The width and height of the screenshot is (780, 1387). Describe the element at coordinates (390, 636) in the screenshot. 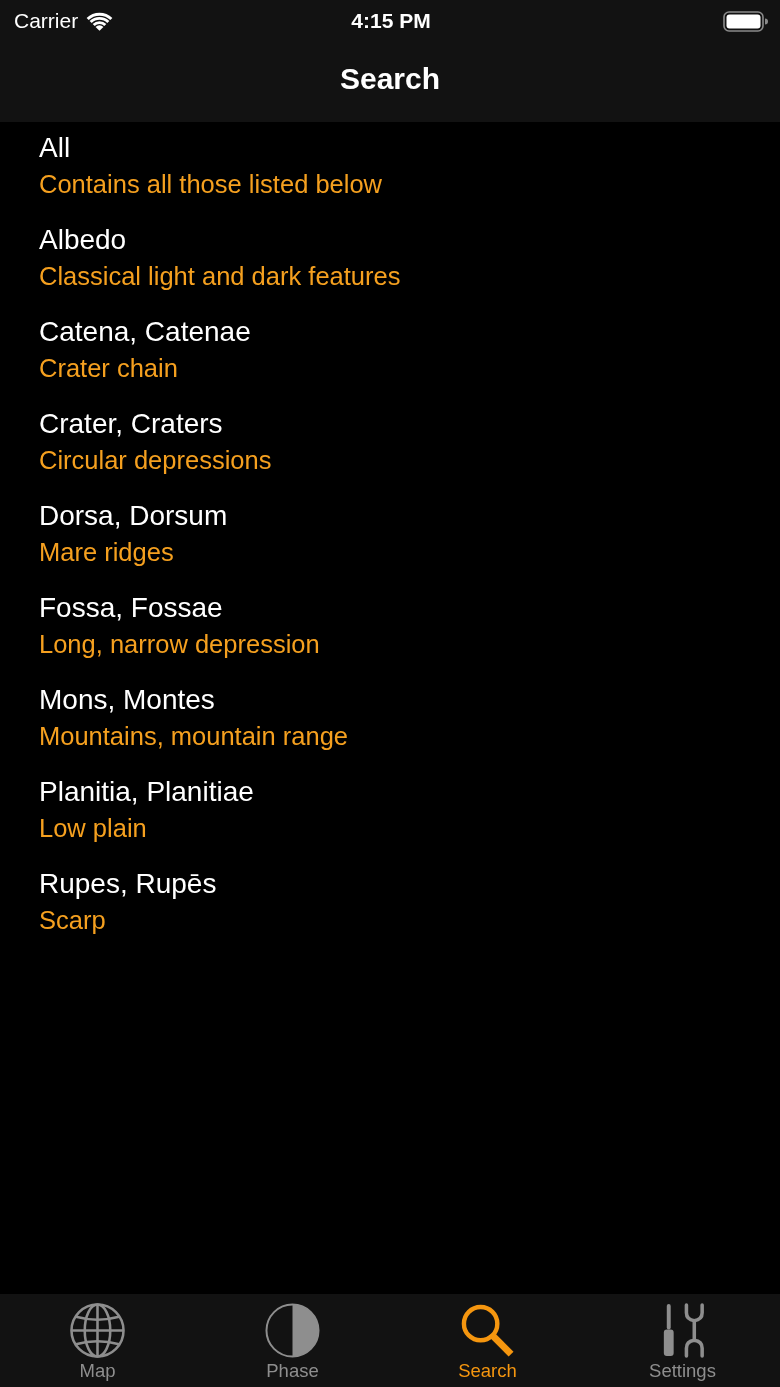

I see `feature-list-item: Fossa, Fossae Long, narrow depression` at that location.